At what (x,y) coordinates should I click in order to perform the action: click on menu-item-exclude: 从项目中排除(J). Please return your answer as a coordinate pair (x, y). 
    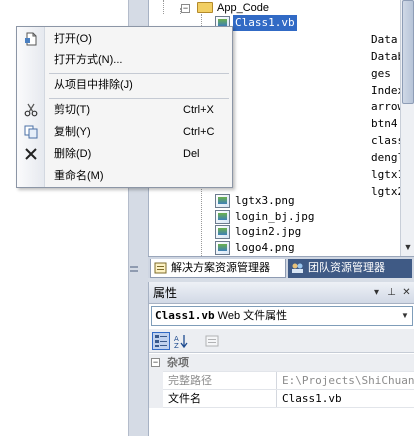
    Looking at the image, I should click on (124, 85).